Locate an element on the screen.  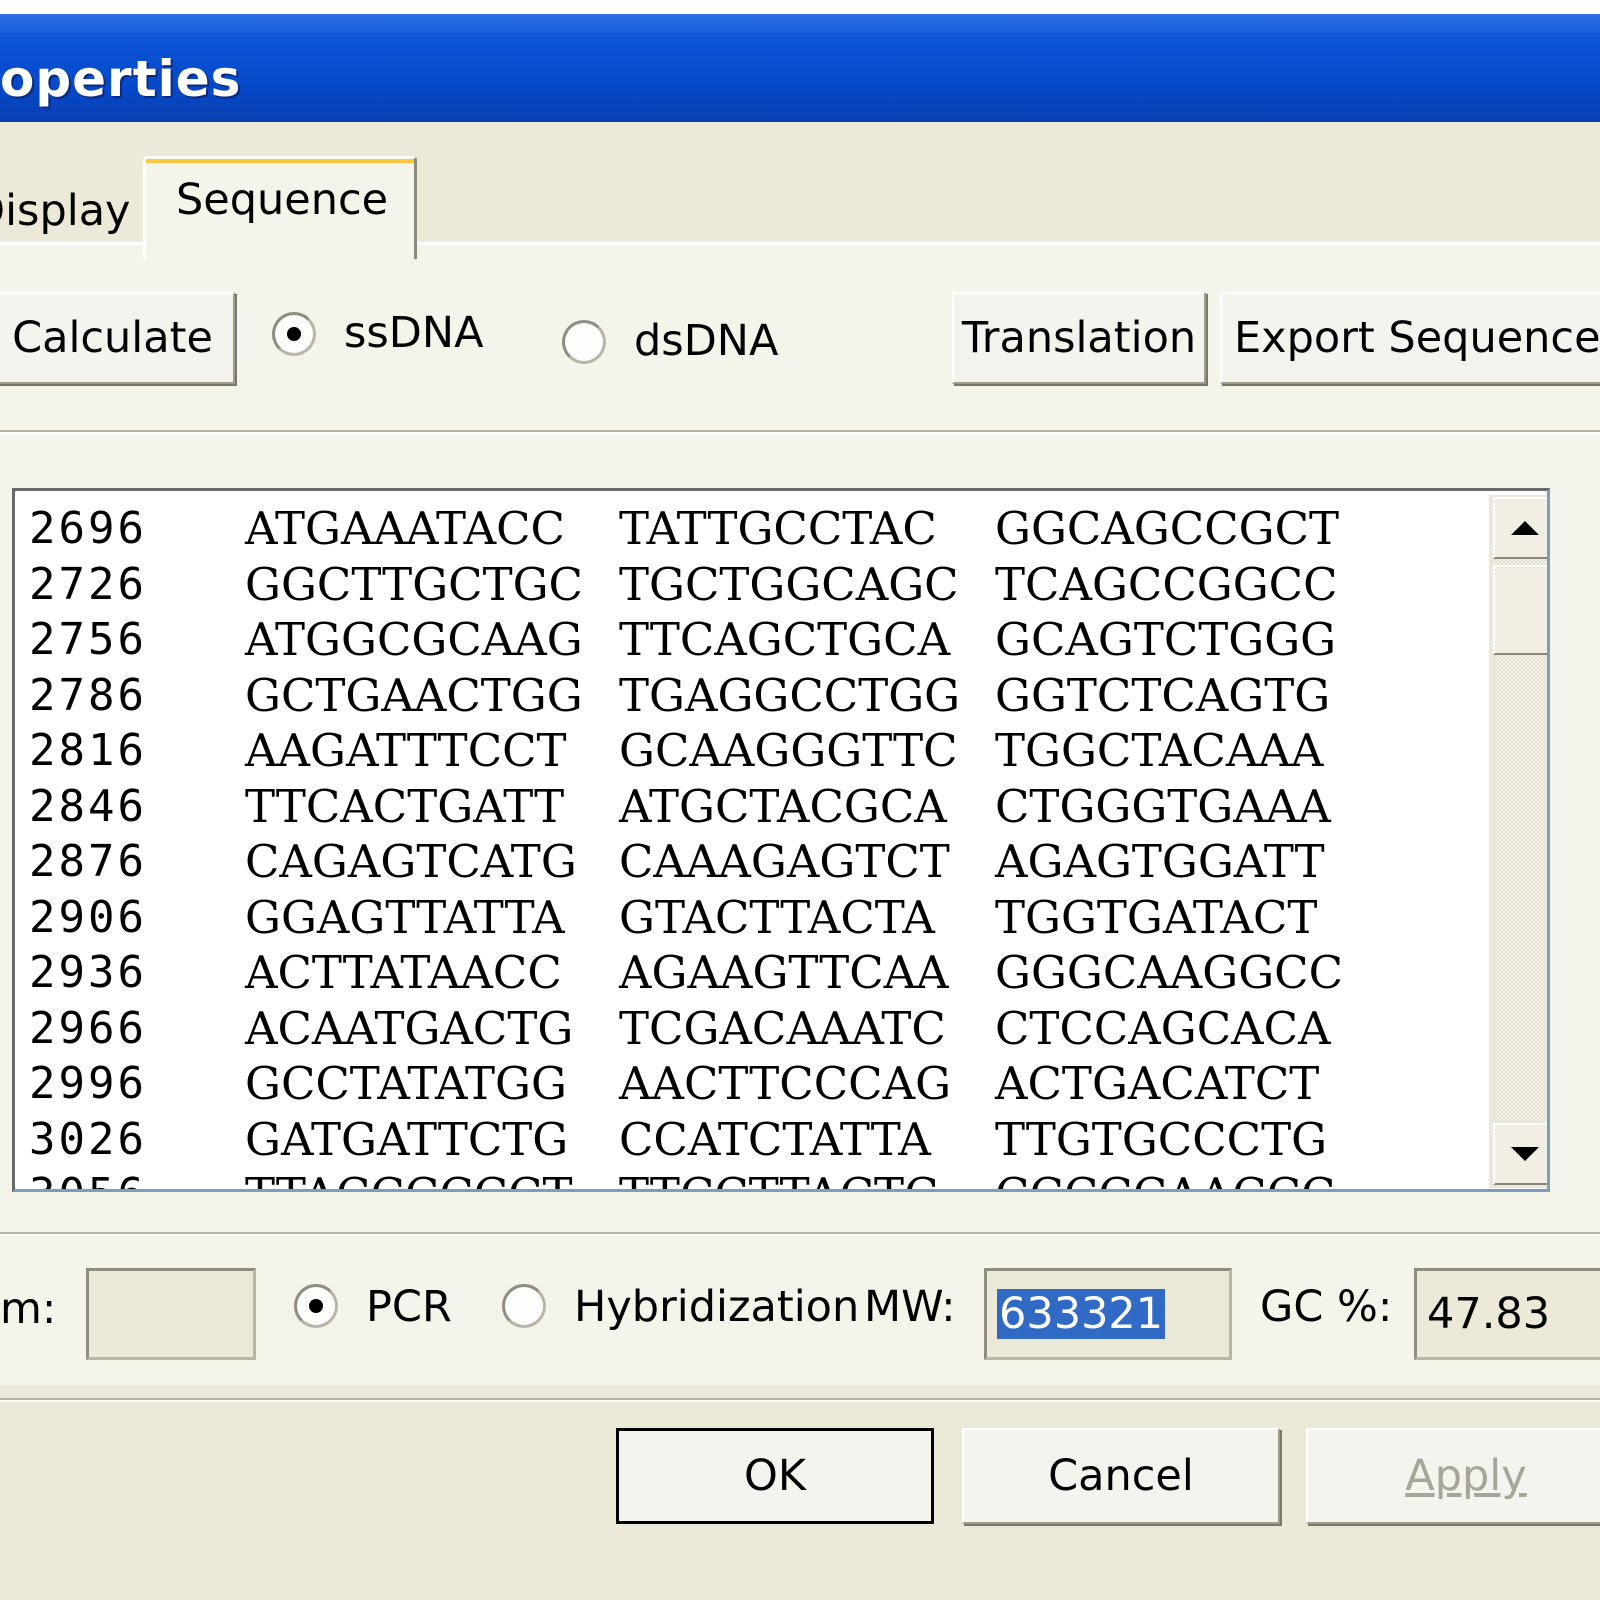
mw-field: 633321 is located at coordinates (1108, 1314).